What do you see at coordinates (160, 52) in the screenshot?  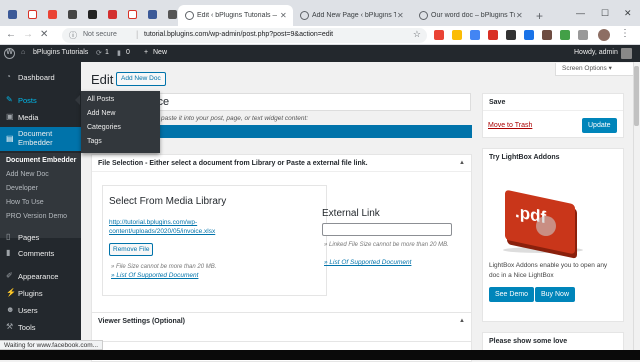 I see `new-content-link: New` at bounding box center [160, 52].